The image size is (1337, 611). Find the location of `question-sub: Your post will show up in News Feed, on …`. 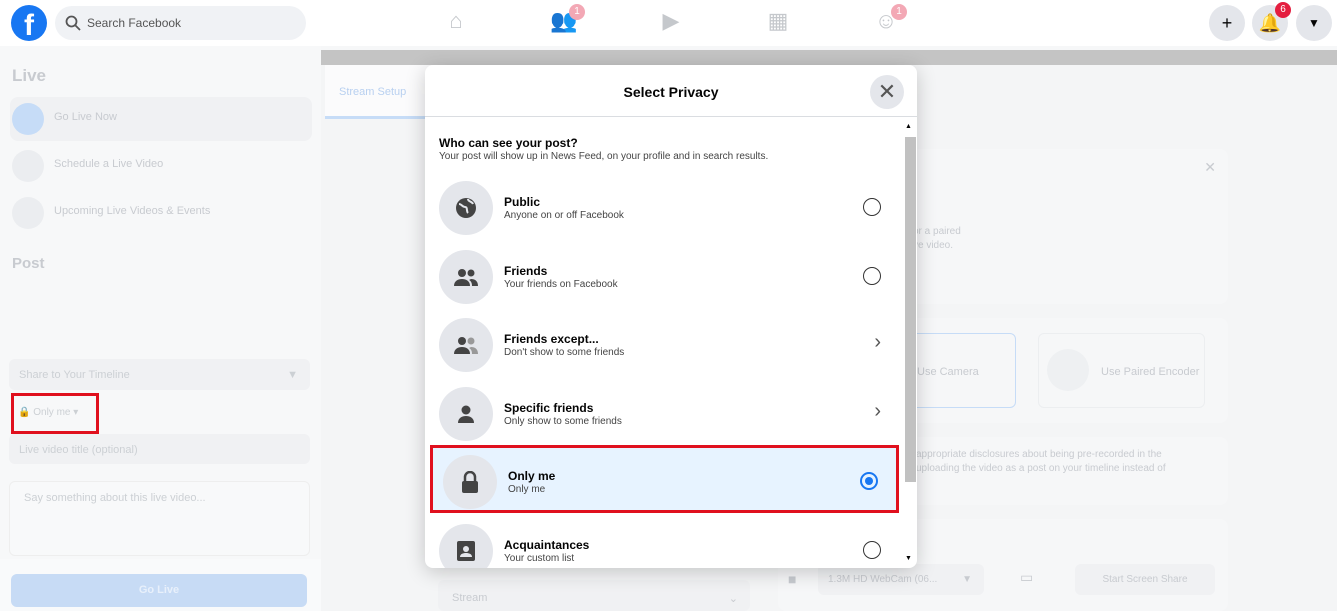

question-sub: Your post will show up in News Feed, on … is located at coordinates (604, 156).